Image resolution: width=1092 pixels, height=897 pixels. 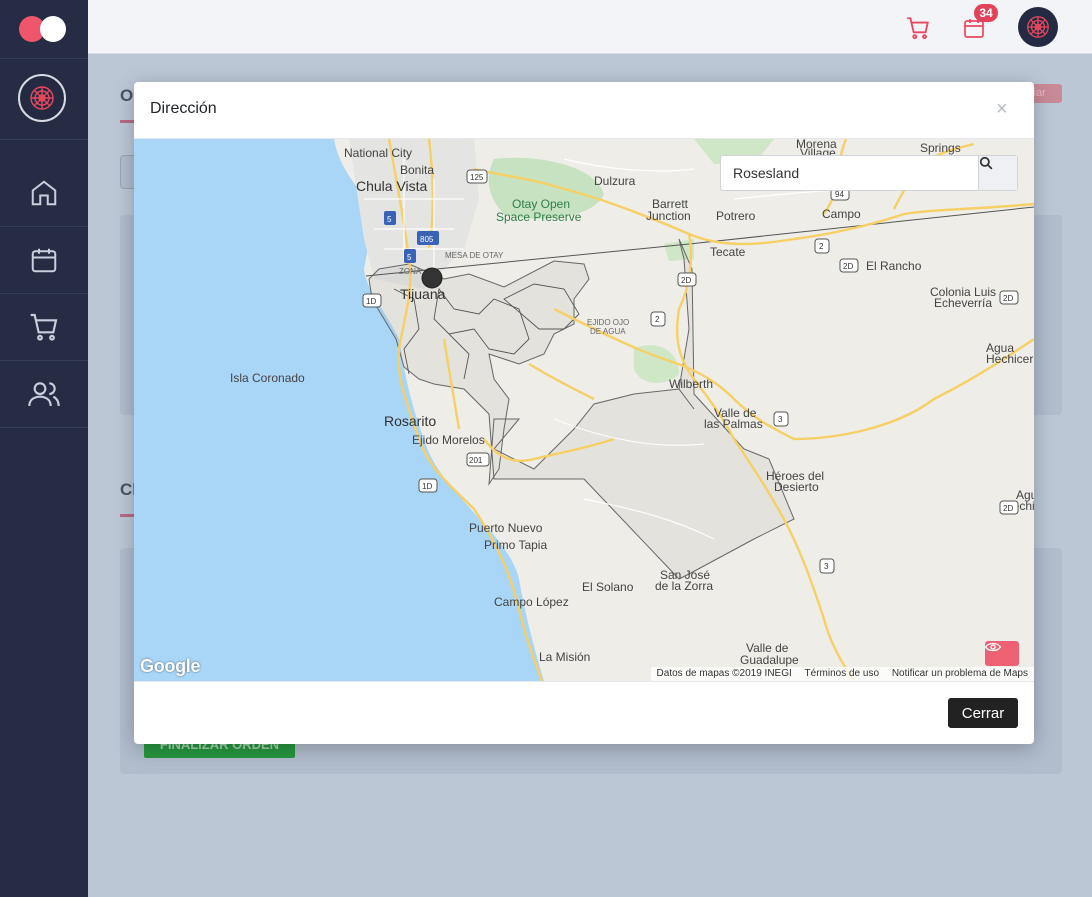 What do you see at coordinates (417, 170) in the screenshot?
I see `map-label: Bonita` at bounding box center [417, 170].